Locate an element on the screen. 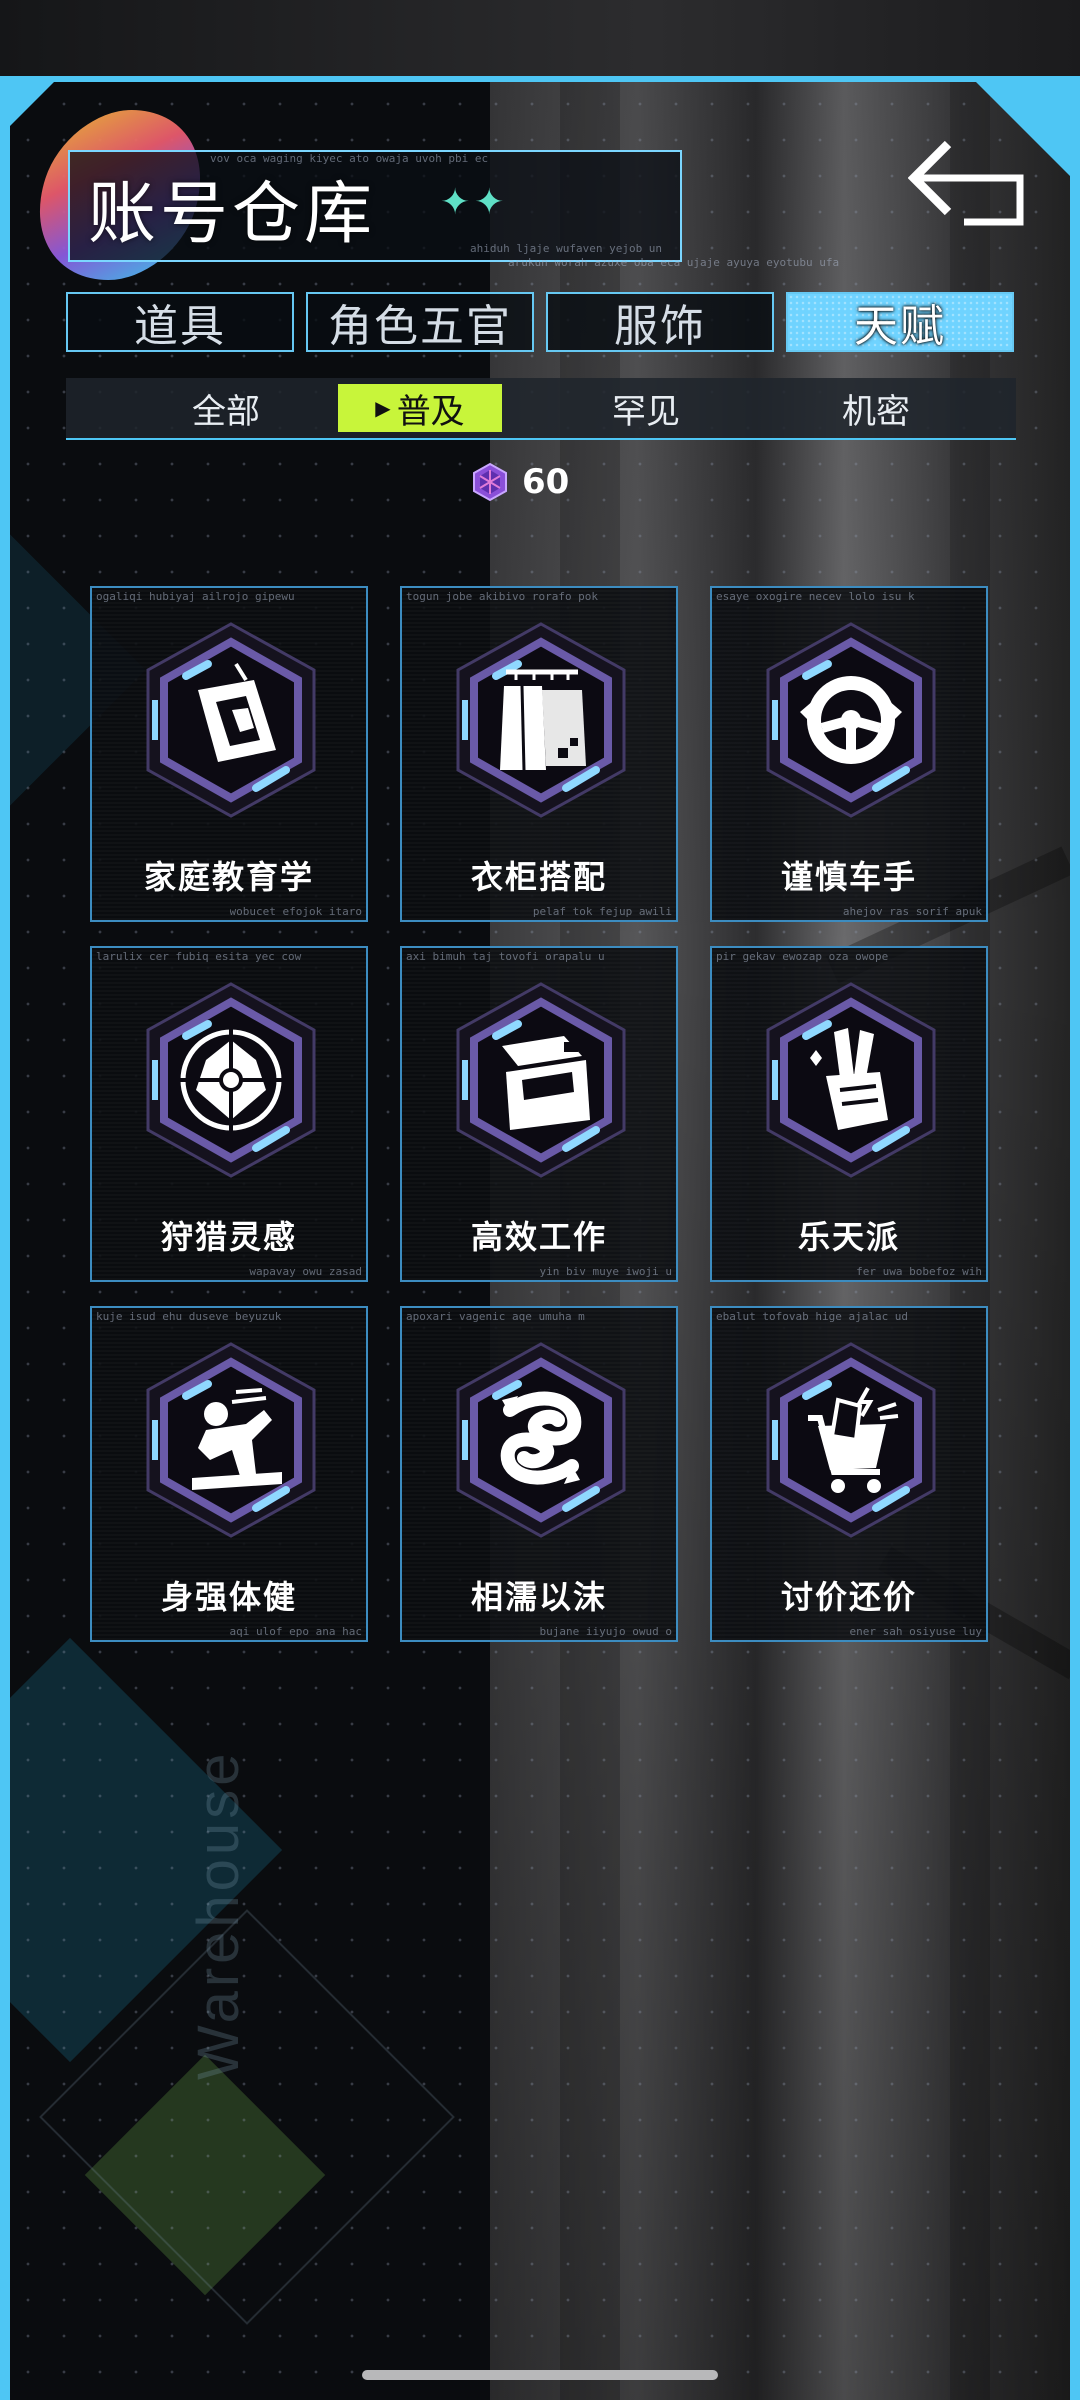  card-name: 高效工作 is located at coordinates (538, 1237).